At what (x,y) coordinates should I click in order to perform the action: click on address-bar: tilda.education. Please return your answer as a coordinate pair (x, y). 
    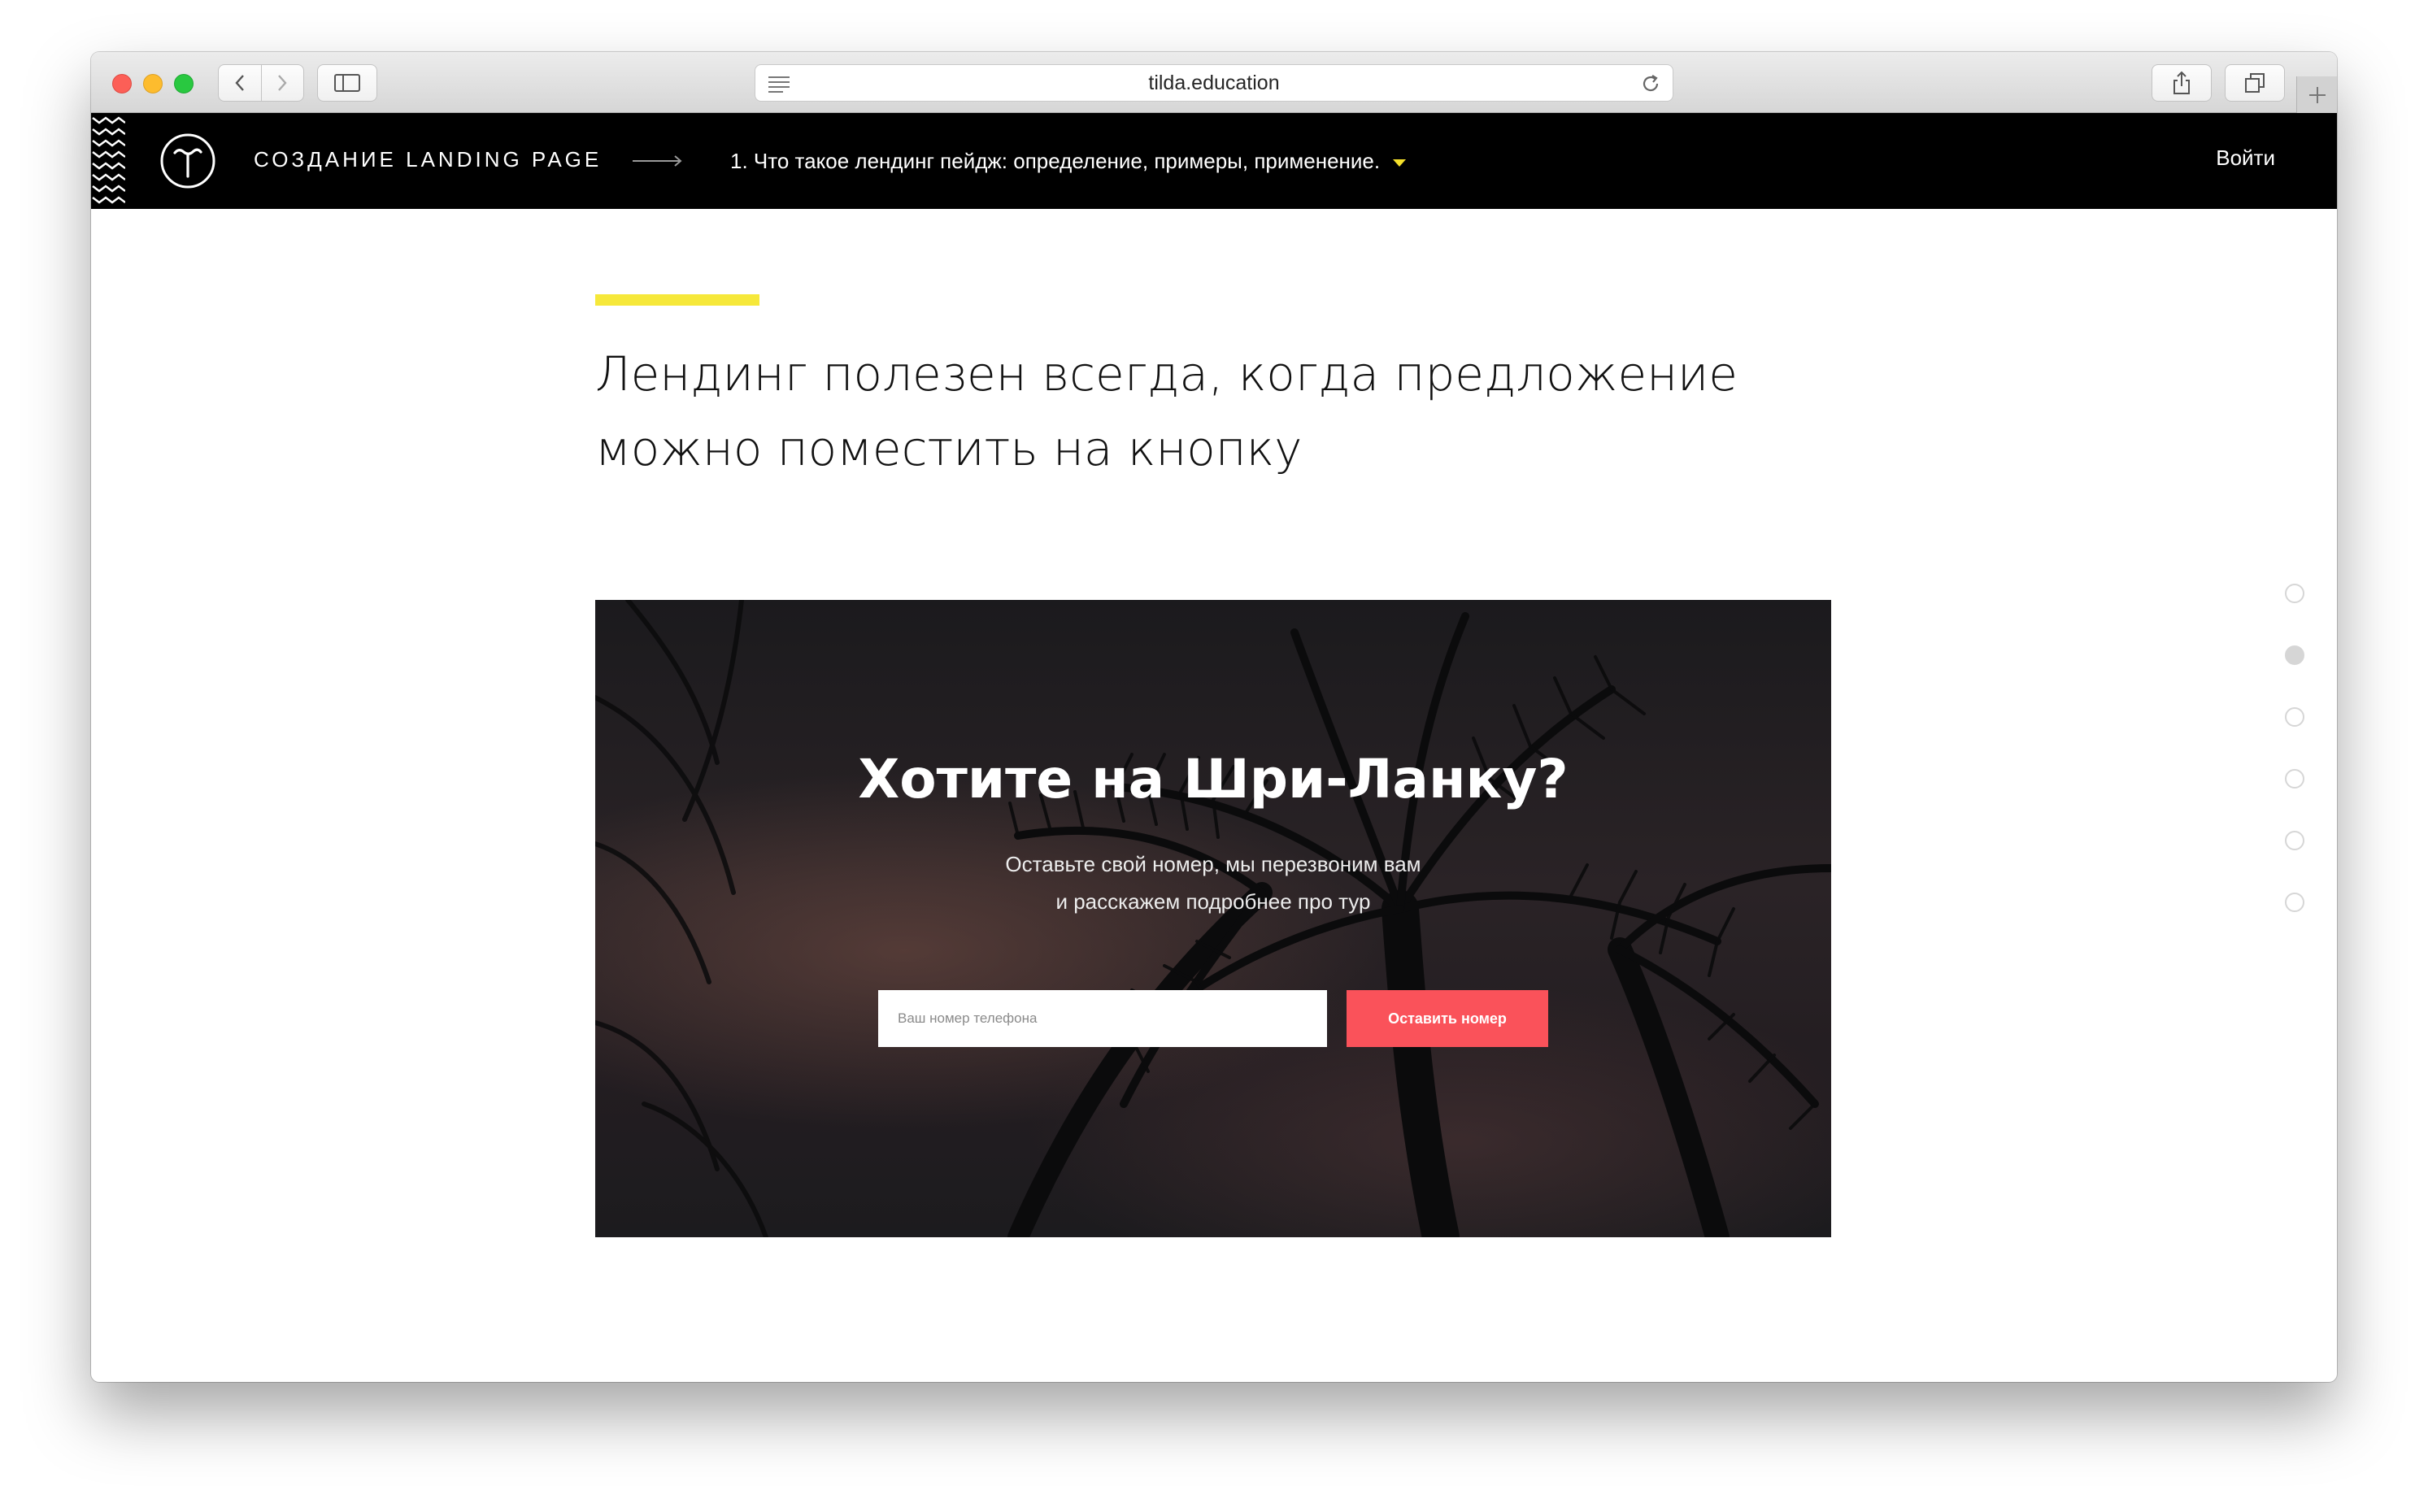
    Looking at the image, I should click on (1214, 83).